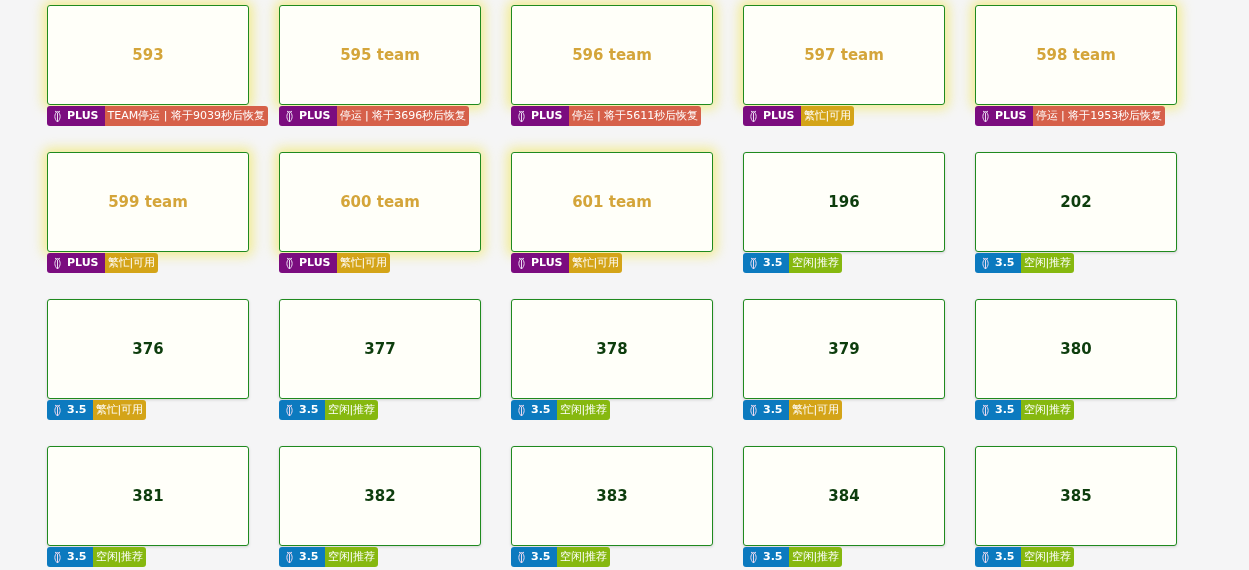  I want to click on card-title: 382, so click(380, 496).